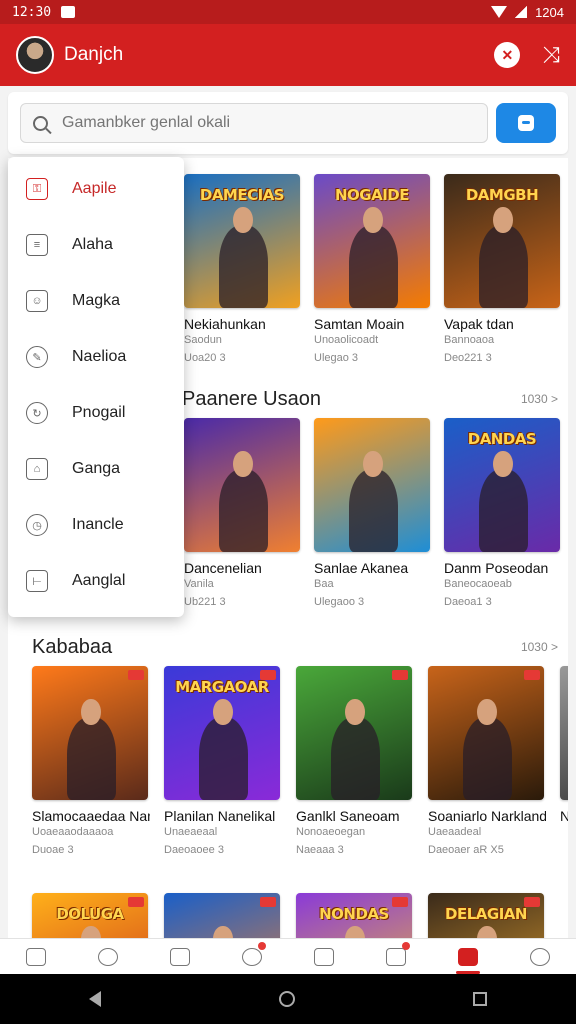 The width and height of the screenshot is (576, 1024). What do you see at coordinates (203, 340) in the screenshot?
I see `game-sub: Saodun` at bounding box center [203, 340].